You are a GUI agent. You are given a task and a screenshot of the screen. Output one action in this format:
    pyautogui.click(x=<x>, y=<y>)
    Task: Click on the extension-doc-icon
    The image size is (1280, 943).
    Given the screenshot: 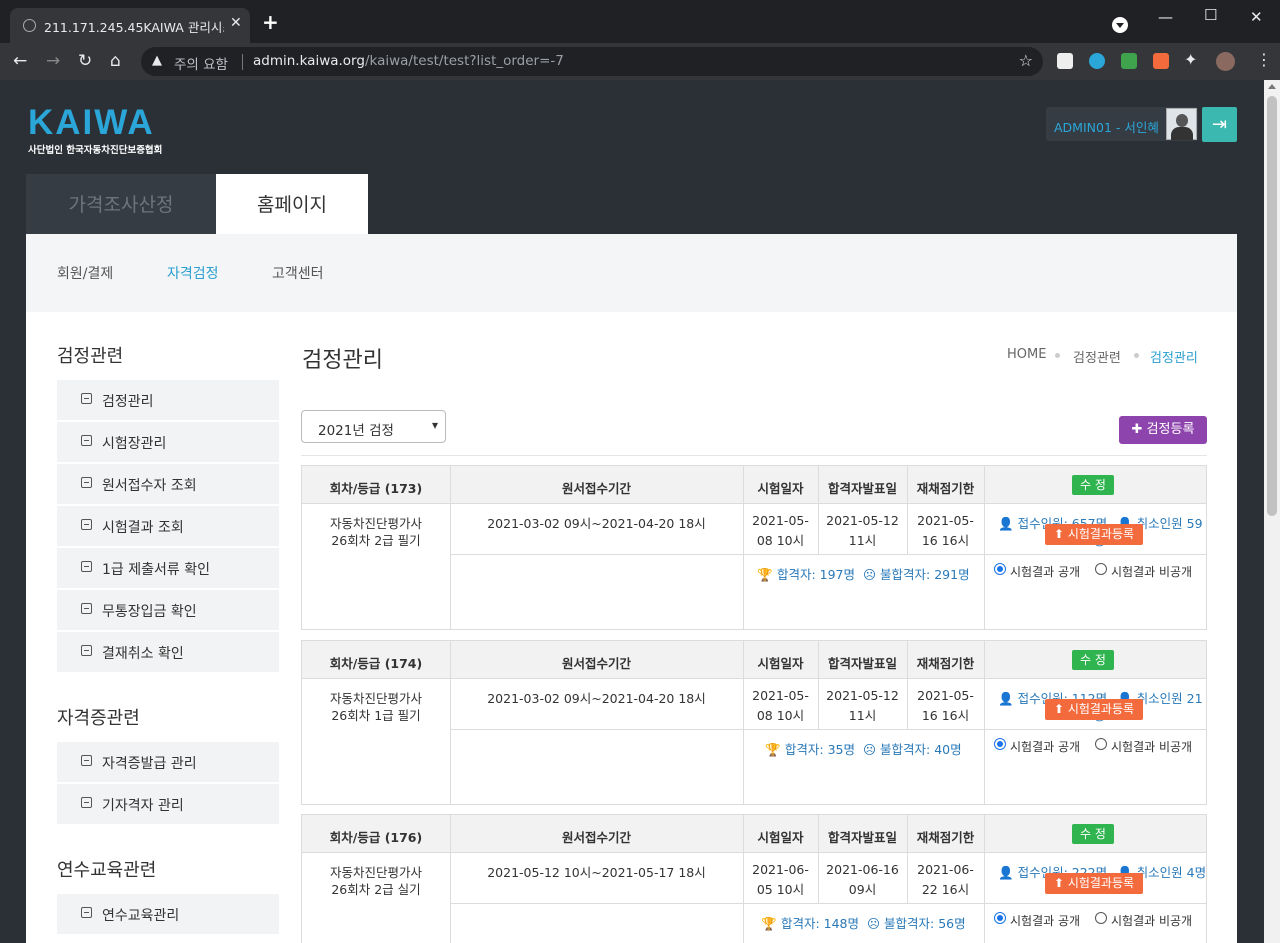 What is the action you would take?
    pyautogui.click(x=1065, y=61)
    